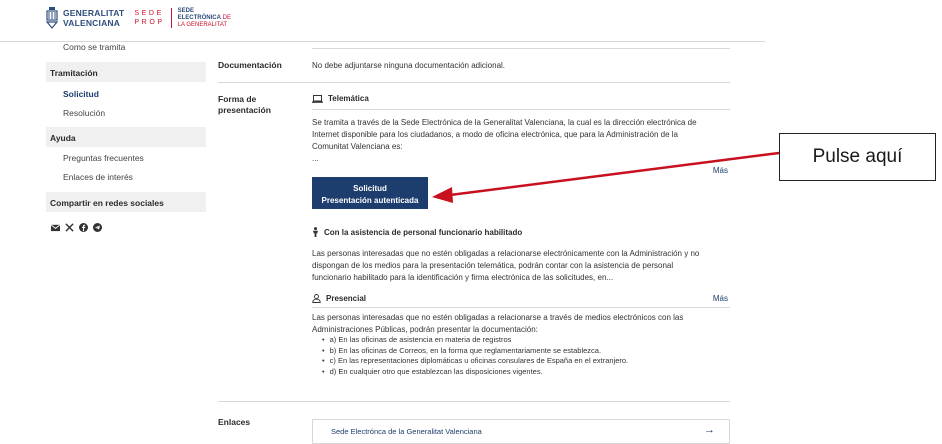 The height and width of the screenshot is (444, 942). I want to click on elec-line-3: LA GENERALITAT, so click(202, 24).